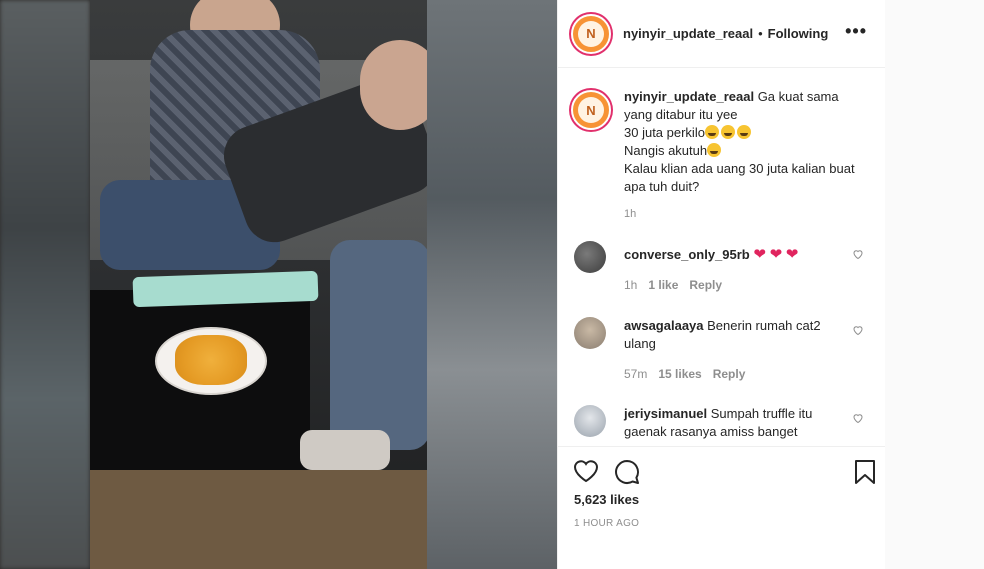  What do you see at coordinates (722, 470) in the screenshot?
I see `action-icons` at bounding box center [722, 470].